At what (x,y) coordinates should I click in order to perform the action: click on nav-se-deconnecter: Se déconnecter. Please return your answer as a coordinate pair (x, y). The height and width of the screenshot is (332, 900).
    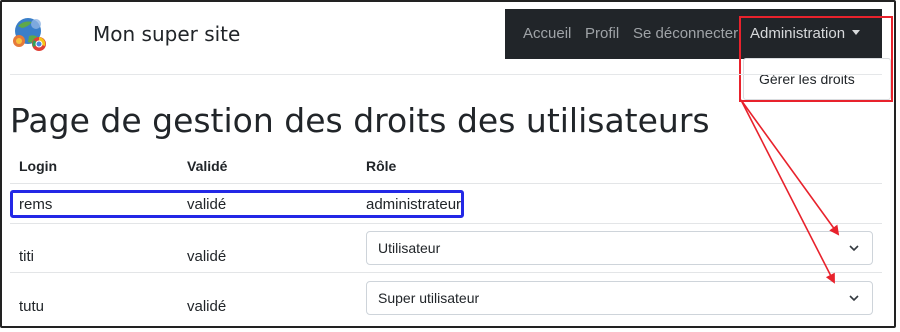
    Looking at the image, I should click on (685, 33).